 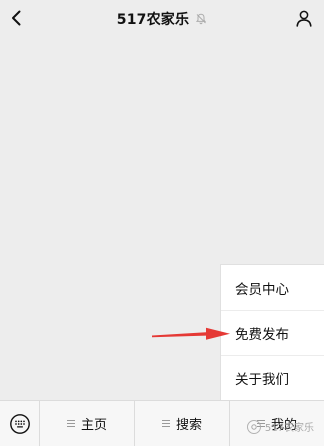 What do you see at coordinates (188, 425) in the screenshot?
I see `bottom-tab-label: 搜索` at bounding box center [188, 425].